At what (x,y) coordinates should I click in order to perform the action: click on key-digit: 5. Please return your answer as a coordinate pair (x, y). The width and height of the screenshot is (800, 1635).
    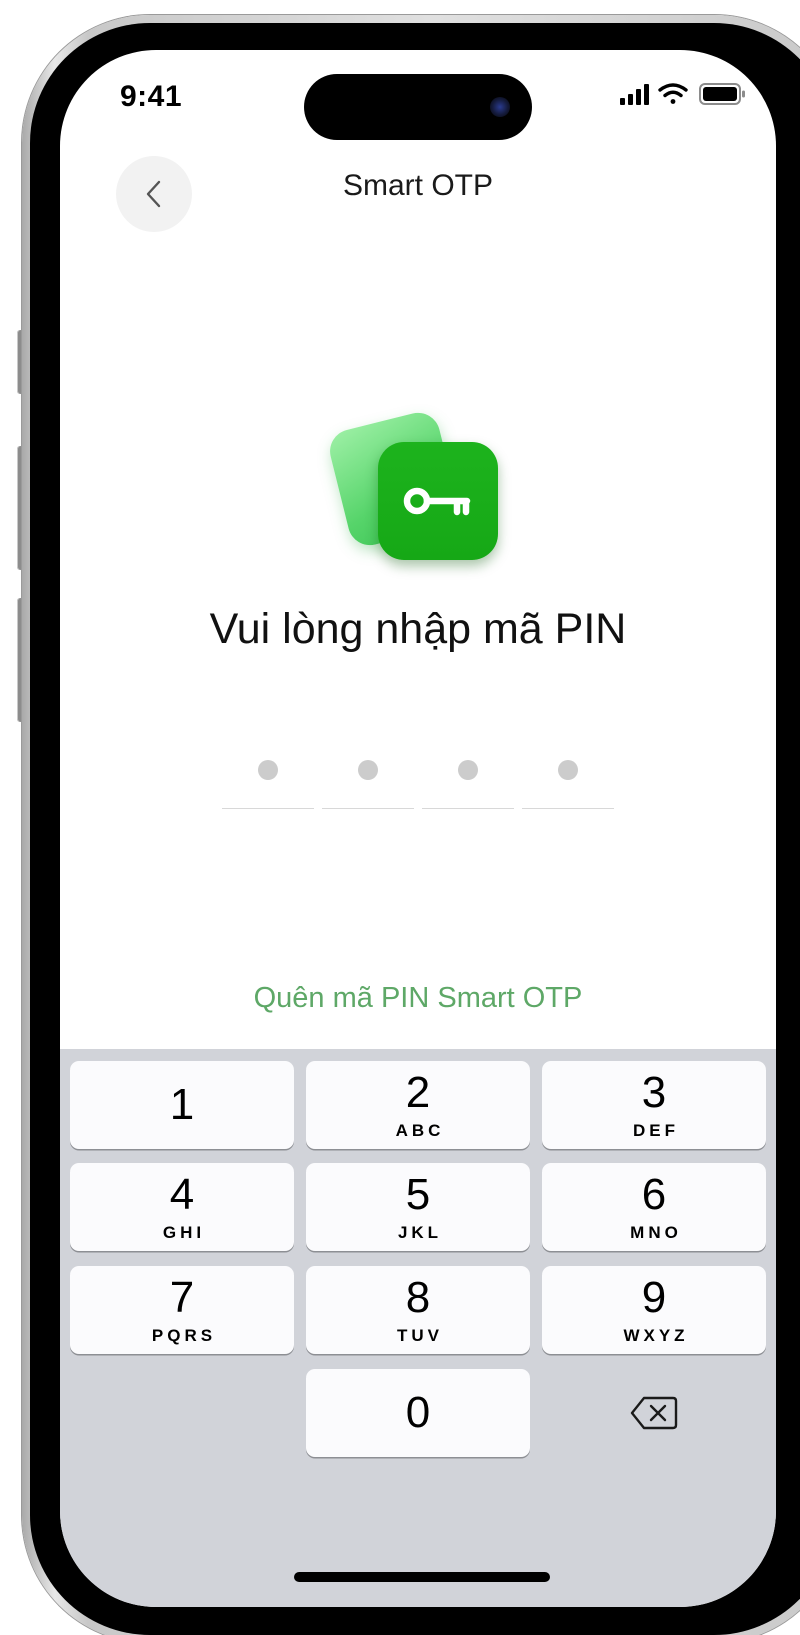
    Looking at the image, I should click on (418, 1194).